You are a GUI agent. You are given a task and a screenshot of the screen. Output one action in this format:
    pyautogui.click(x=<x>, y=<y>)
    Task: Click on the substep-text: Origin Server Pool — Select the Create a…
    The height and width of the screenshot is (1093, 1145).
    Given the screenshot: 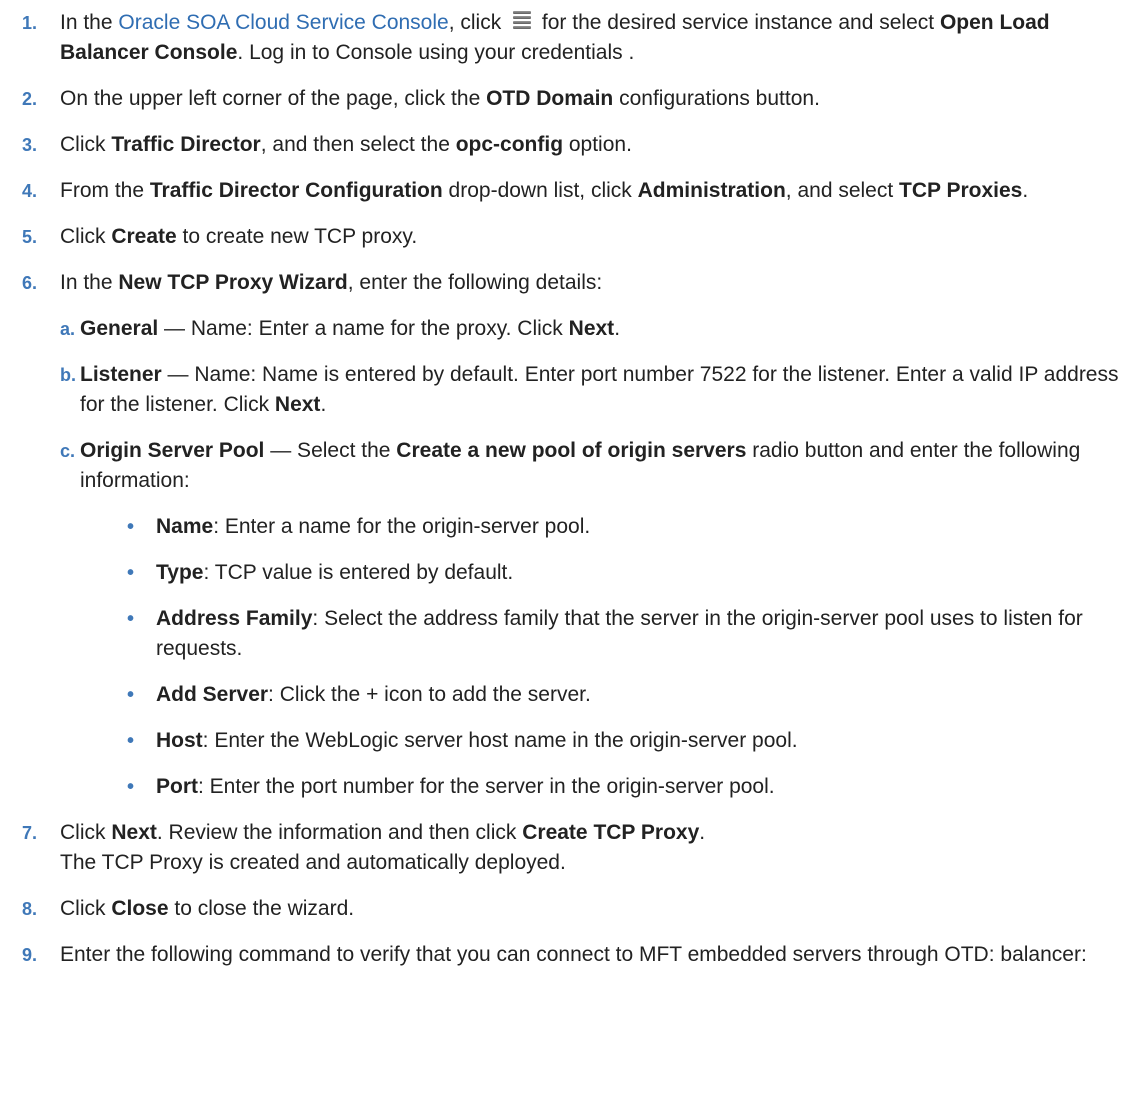 What is the action you would take?
    pyautogui.click(x=580, y=465)
    